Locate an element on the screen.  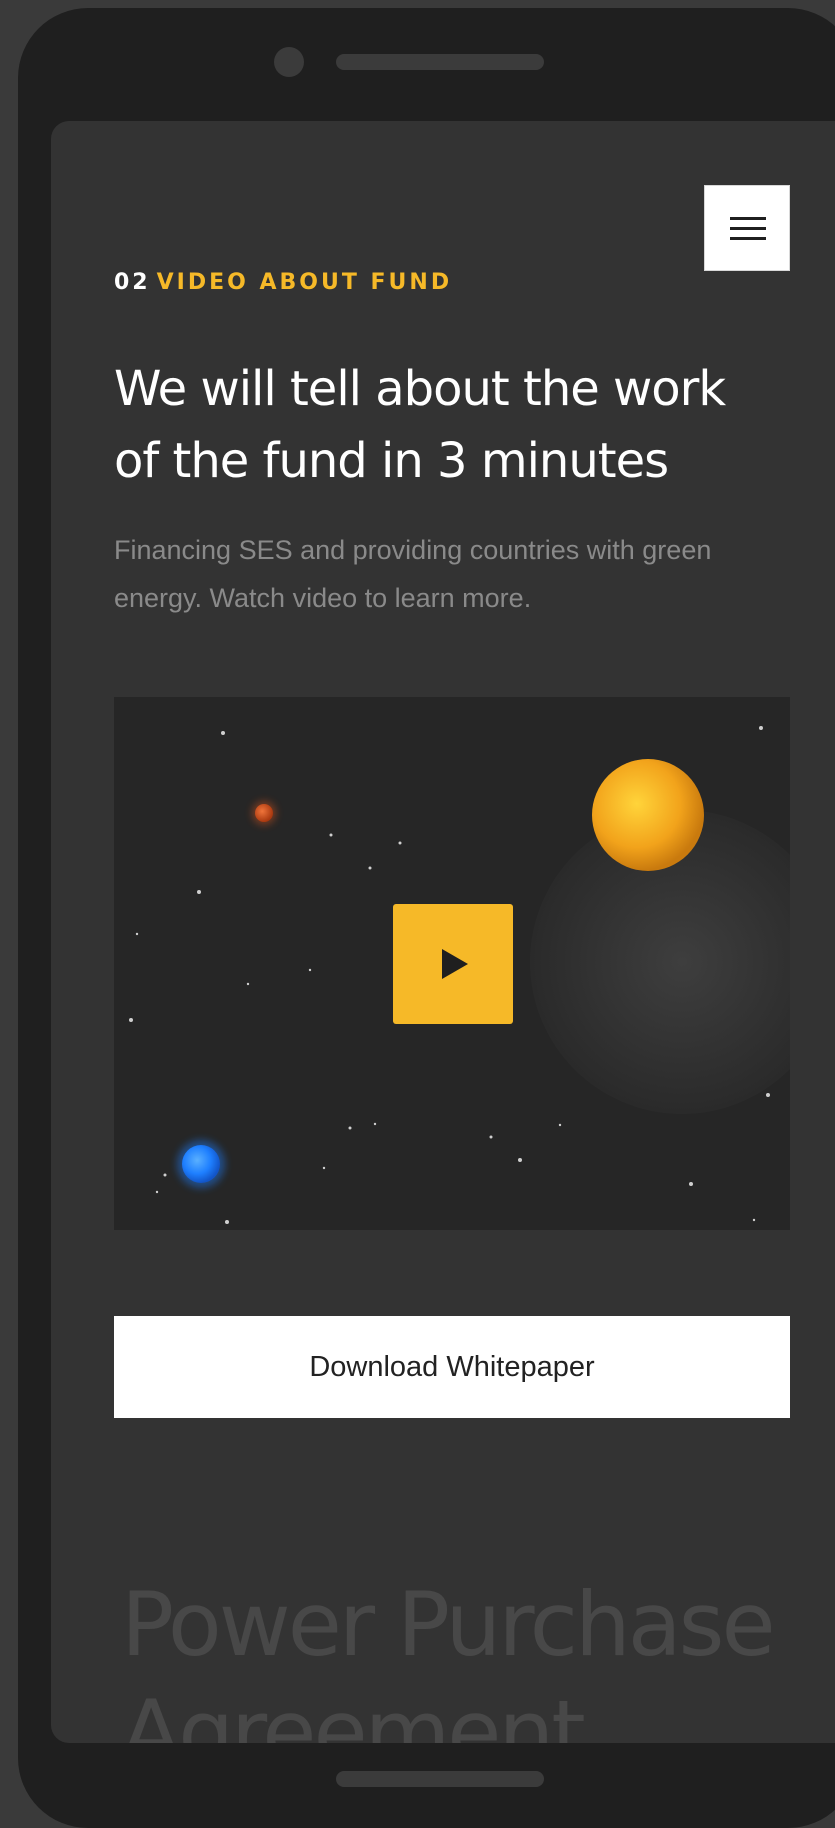
download-whitepaper-button: Download Whitepaper is located at coordinates (452, 1367).